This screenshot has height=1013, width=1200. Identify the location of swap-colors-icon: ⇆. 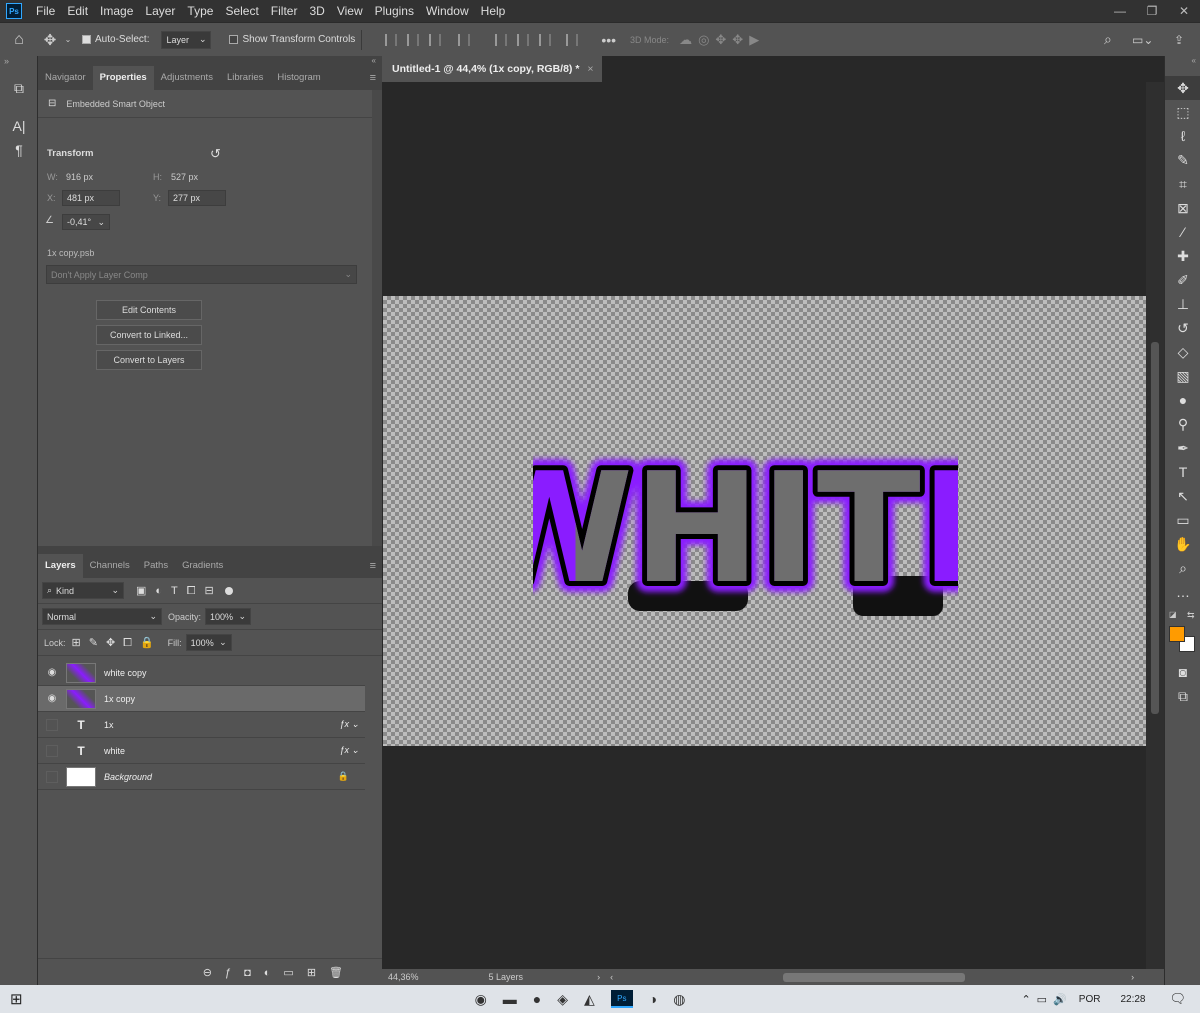
(1191, 615).